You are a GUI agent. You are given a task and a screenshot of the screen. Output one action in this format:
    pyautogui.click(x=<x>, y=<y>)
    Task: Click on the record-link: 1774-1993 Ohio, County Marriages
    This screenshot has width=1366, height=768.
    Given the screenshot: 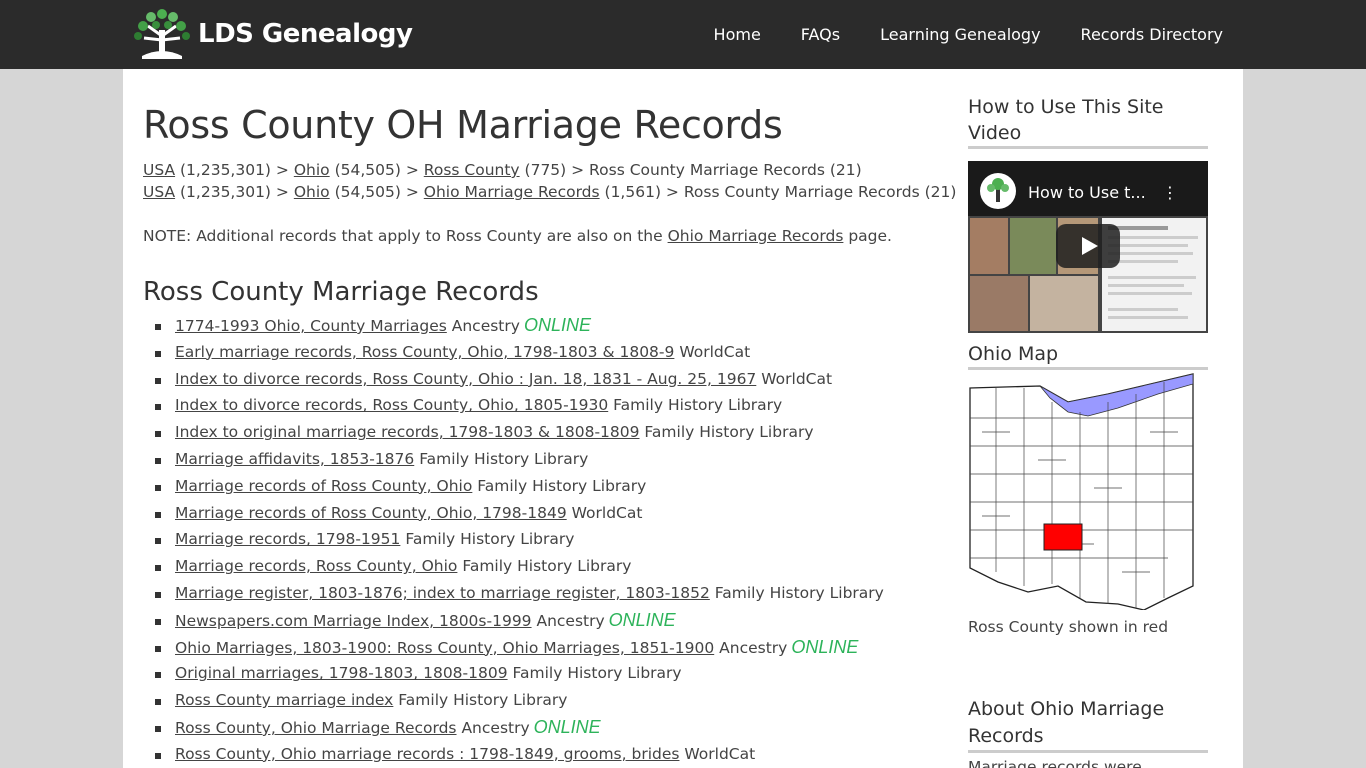 What is the action you would take?
    pyautogui.click(x=311, y=326)
    